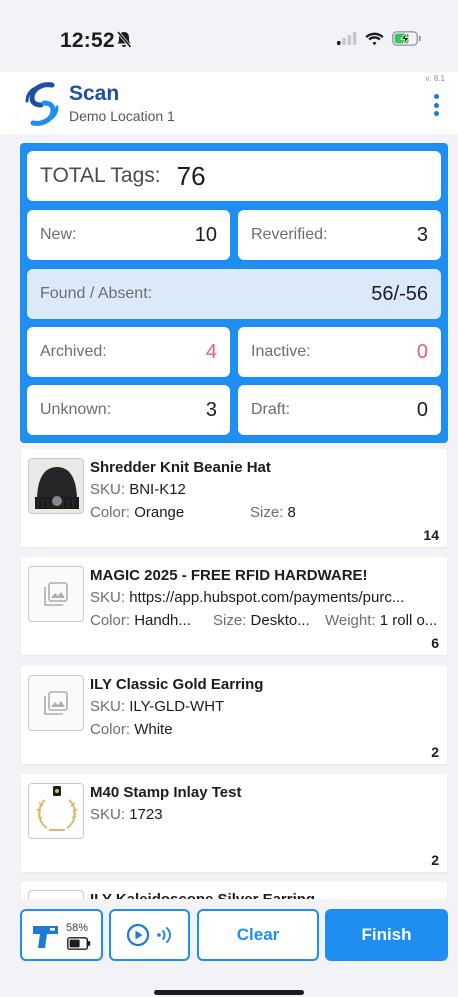 The height and width of the screenshot is (997, 458). Describe the element at coordinates (61, 935) in the screenshot. I see `reader-device-button: 58%` at that location.